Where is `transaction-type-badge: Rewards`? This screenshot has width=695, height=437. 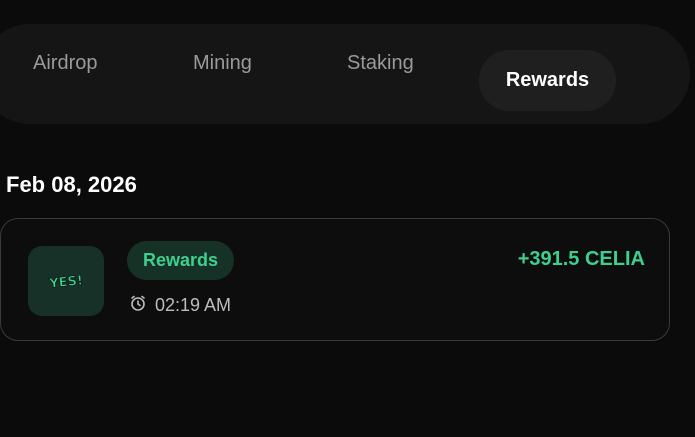
transaction-type-badge: Rewards is located at coordinates (180, 260).